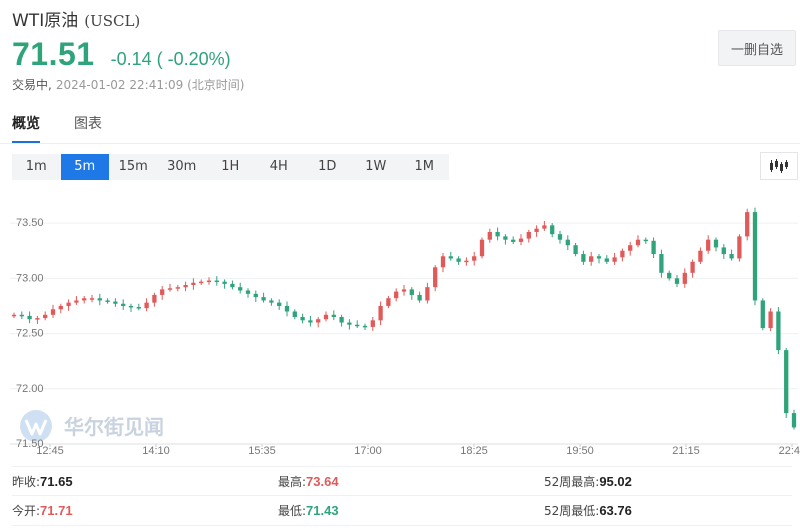 This screenshot has height=530, width=800. What do you see at coordinates (45, 21) in the screenshot?
I see `instrument-name: WTI原油` at bounding box center [45, 21].